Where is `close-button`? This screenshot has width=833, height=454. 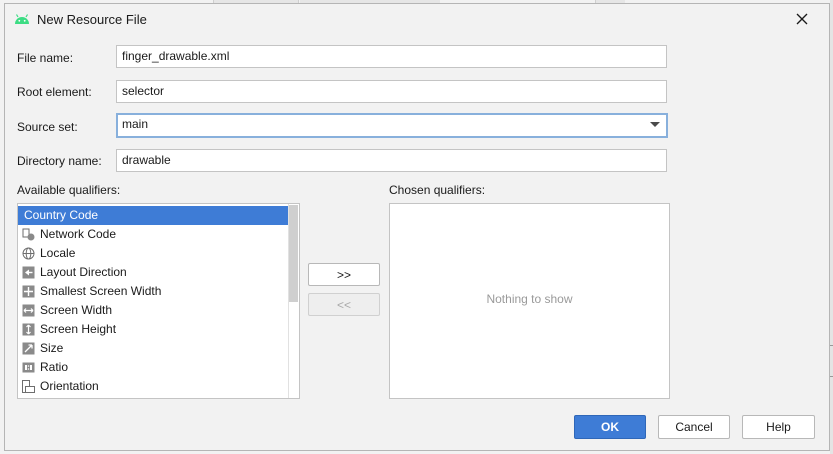 close-button is located at coordinates (802, 19).